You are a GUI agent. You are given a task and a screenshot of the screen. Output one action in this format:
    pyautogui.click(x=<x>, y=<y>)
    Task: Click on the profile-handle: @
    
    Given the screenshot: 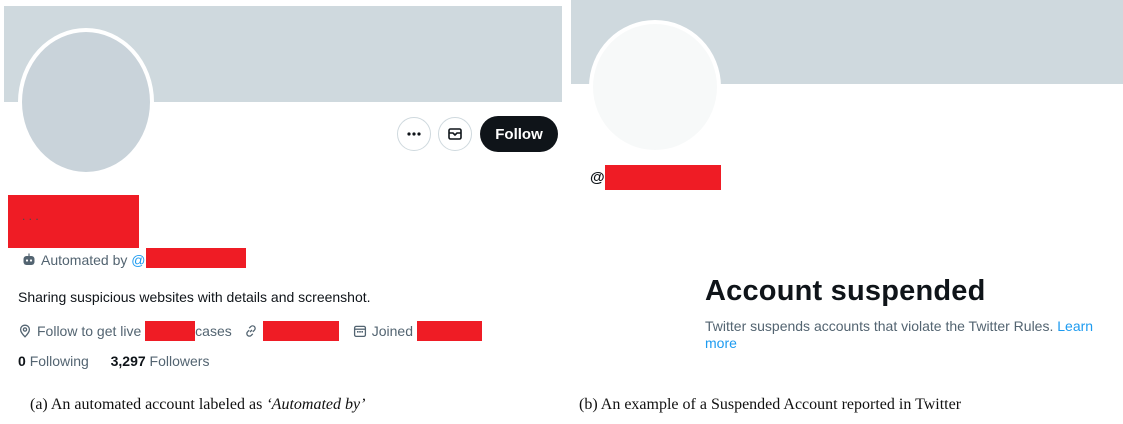 What is the action you would take?
    pyautogui.click(x=655, y=177)
    